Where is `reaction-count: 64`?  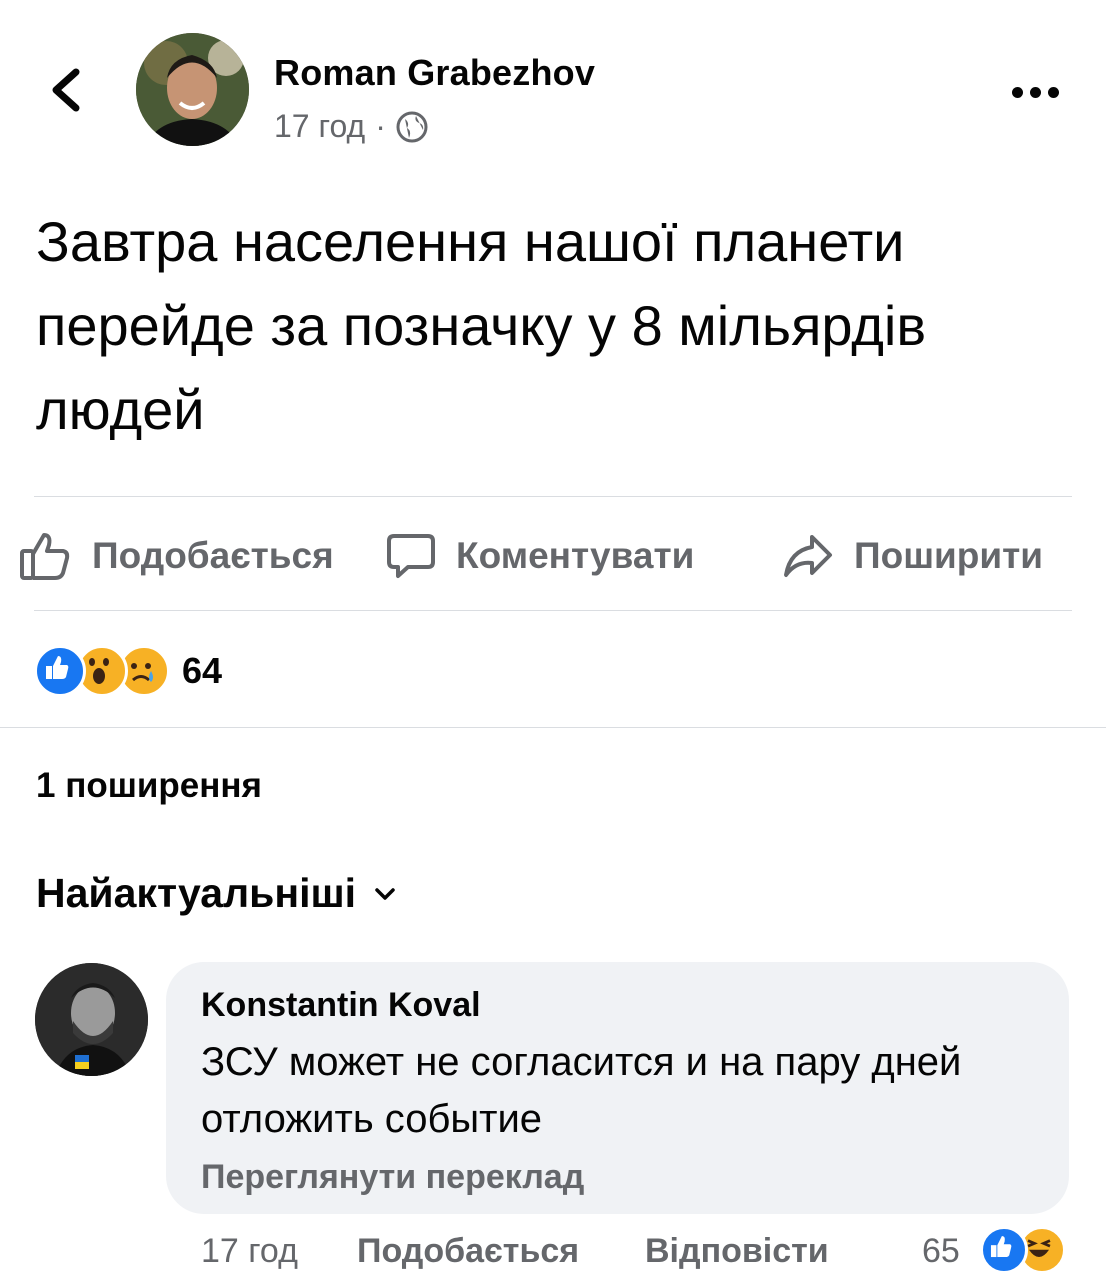 reaction-count: 64 is located at coordinates (202, 670).